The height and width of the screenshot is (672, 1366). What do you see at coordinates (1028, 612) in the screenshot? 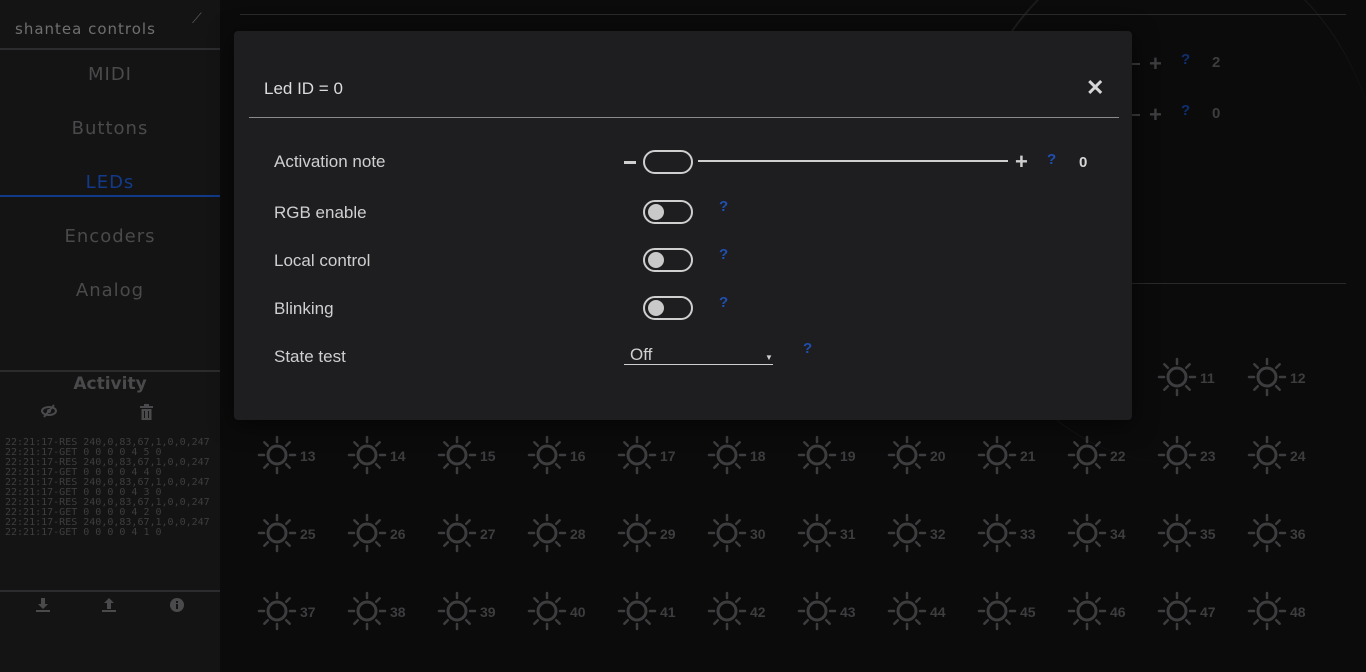
I see `led-number: 45` at bounding box center [1028, 612].